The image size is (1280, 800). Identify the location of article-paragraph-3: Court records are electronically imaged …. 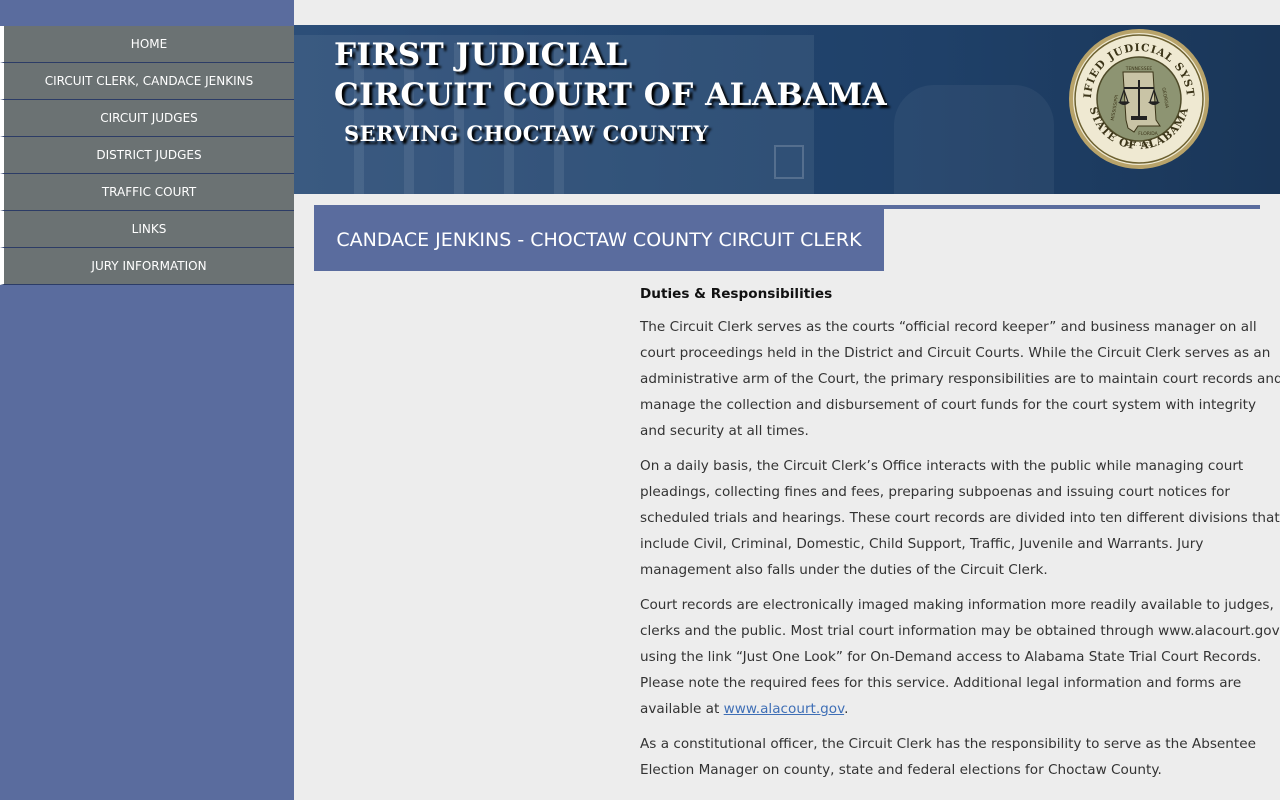
(960, 657).